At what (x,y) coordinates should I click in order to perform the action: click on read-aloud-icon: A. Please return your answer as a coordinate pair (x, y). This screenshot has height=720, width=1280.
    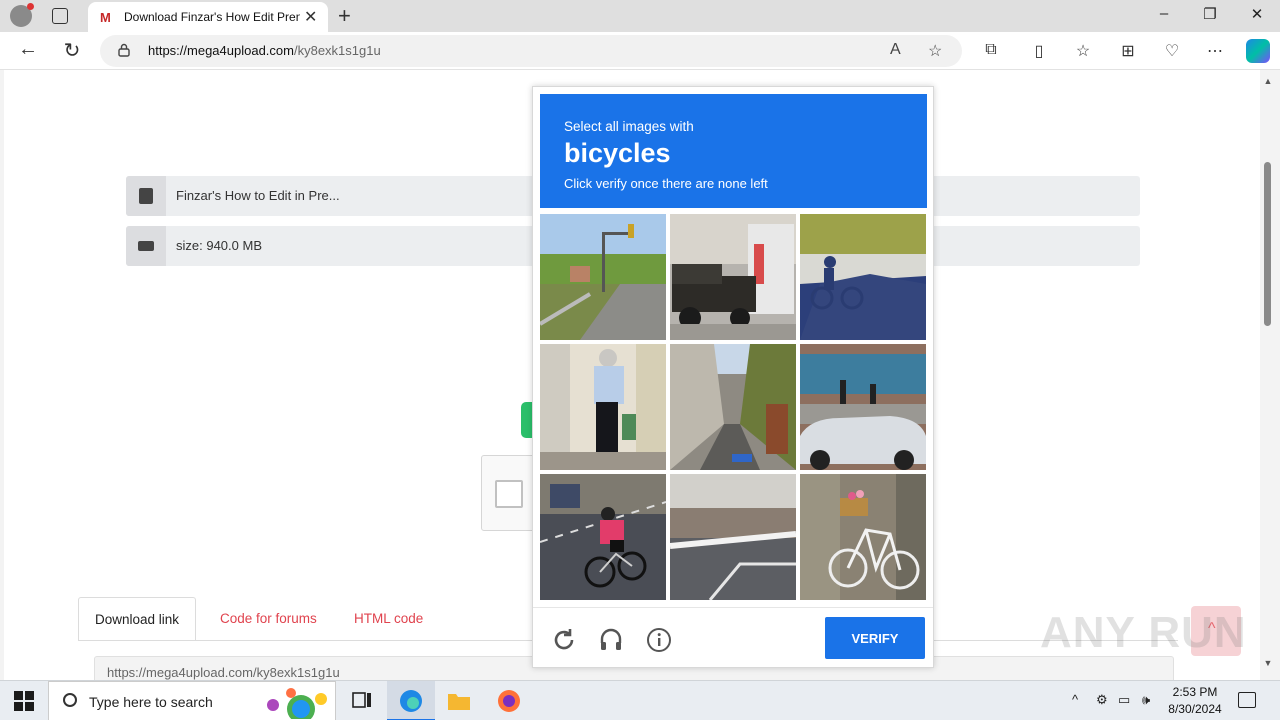
    Looking at the image, I should click on (895, 50).